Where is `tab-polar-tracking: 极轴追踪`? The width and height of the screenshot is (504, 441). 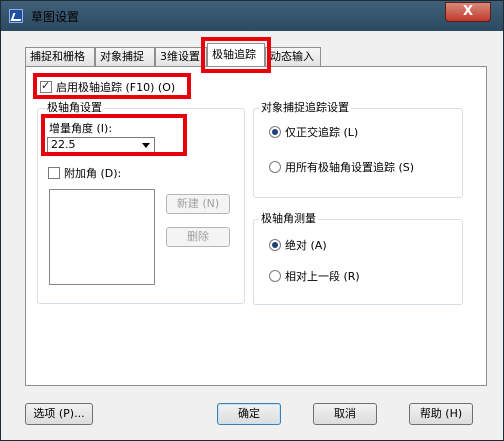 tab-polar-tracking: 极轴追踪 is located at coordinates (236, 54).